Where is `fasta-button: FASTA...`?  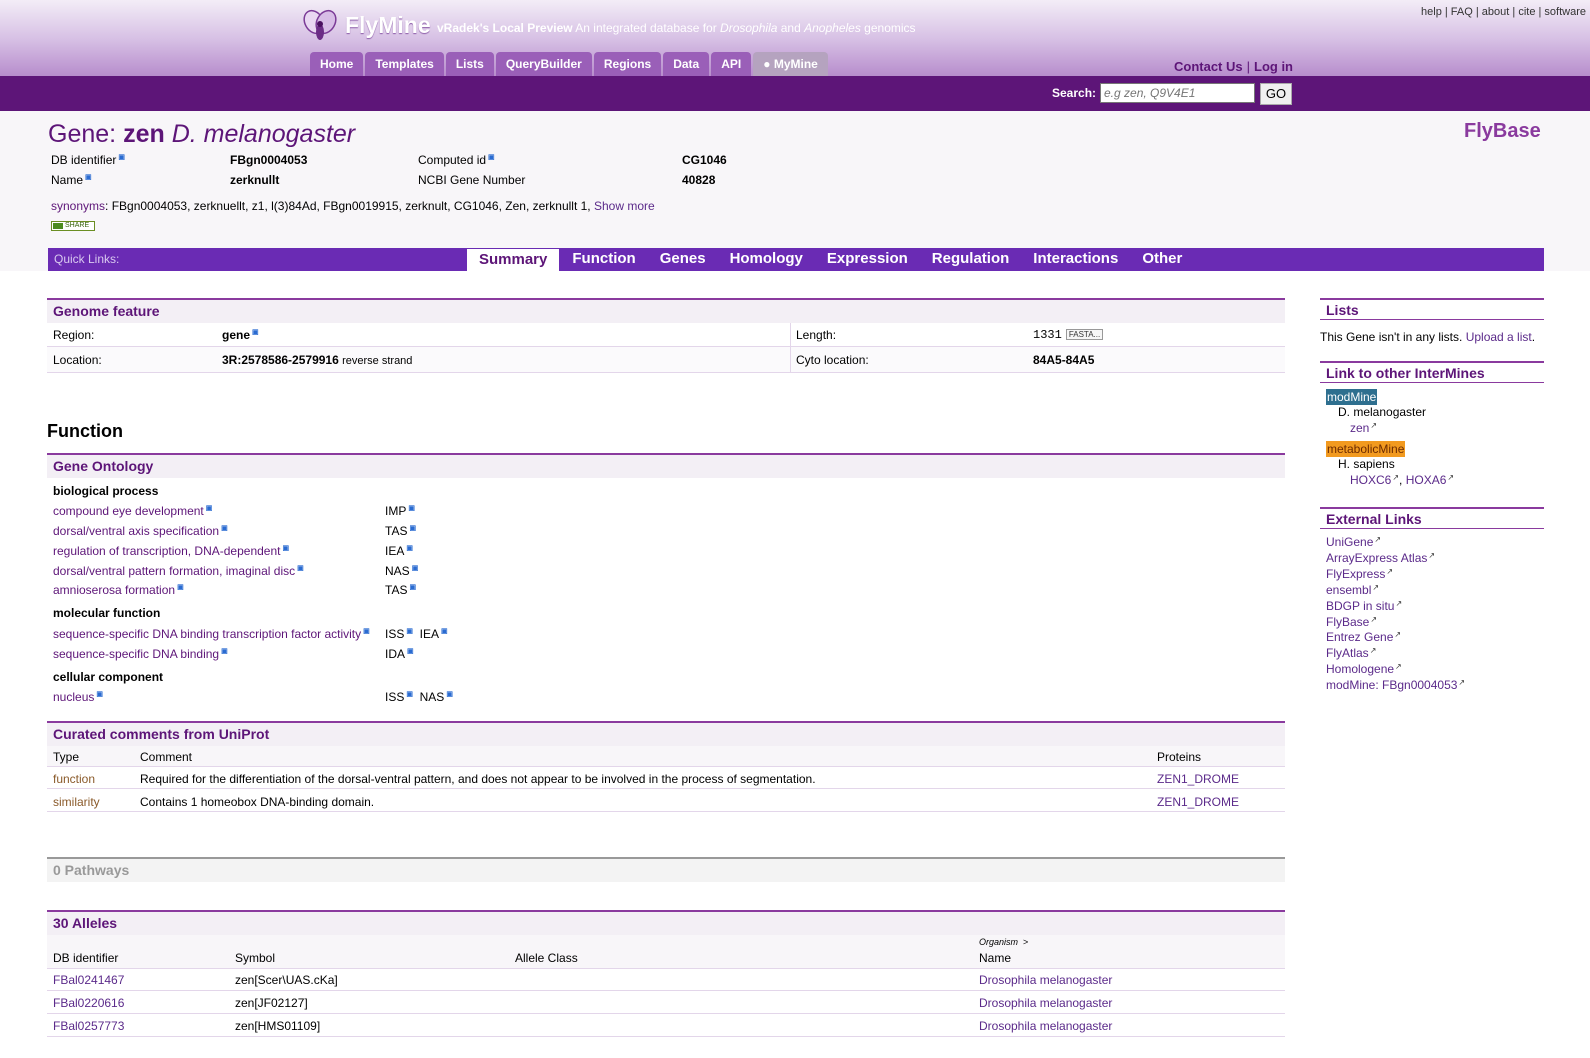
fasta-button: FASTA... is located at coordinates (1084, 335).